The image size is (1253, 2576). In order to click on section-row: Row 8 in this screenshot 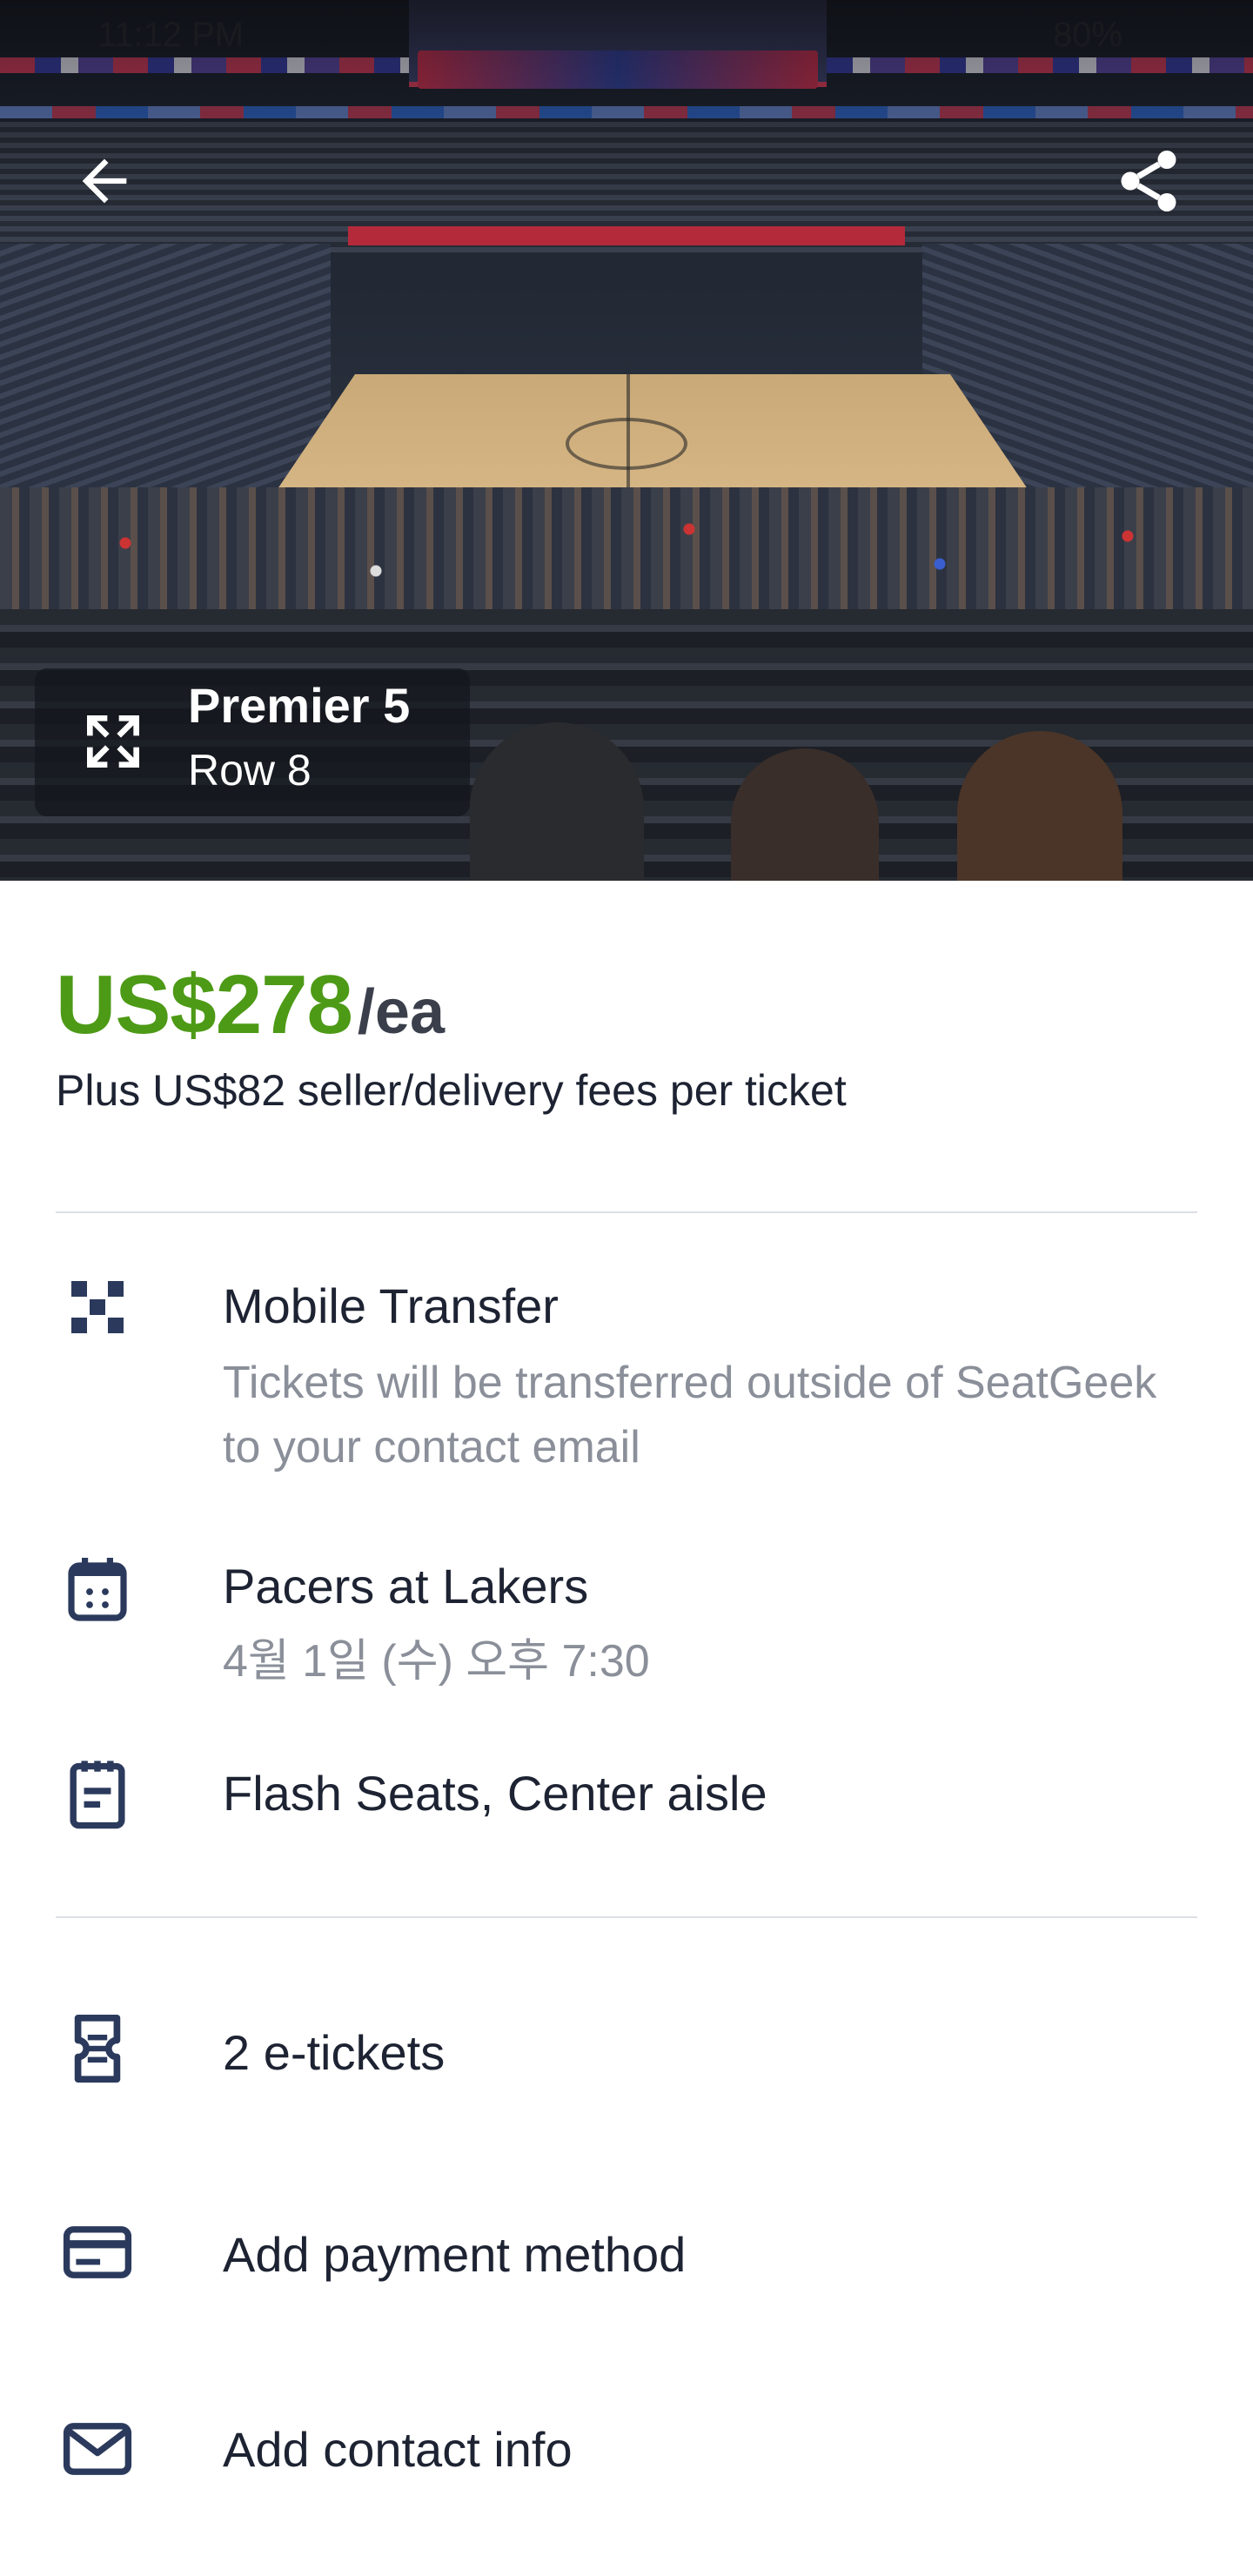, I will do `click(250, 770)`.